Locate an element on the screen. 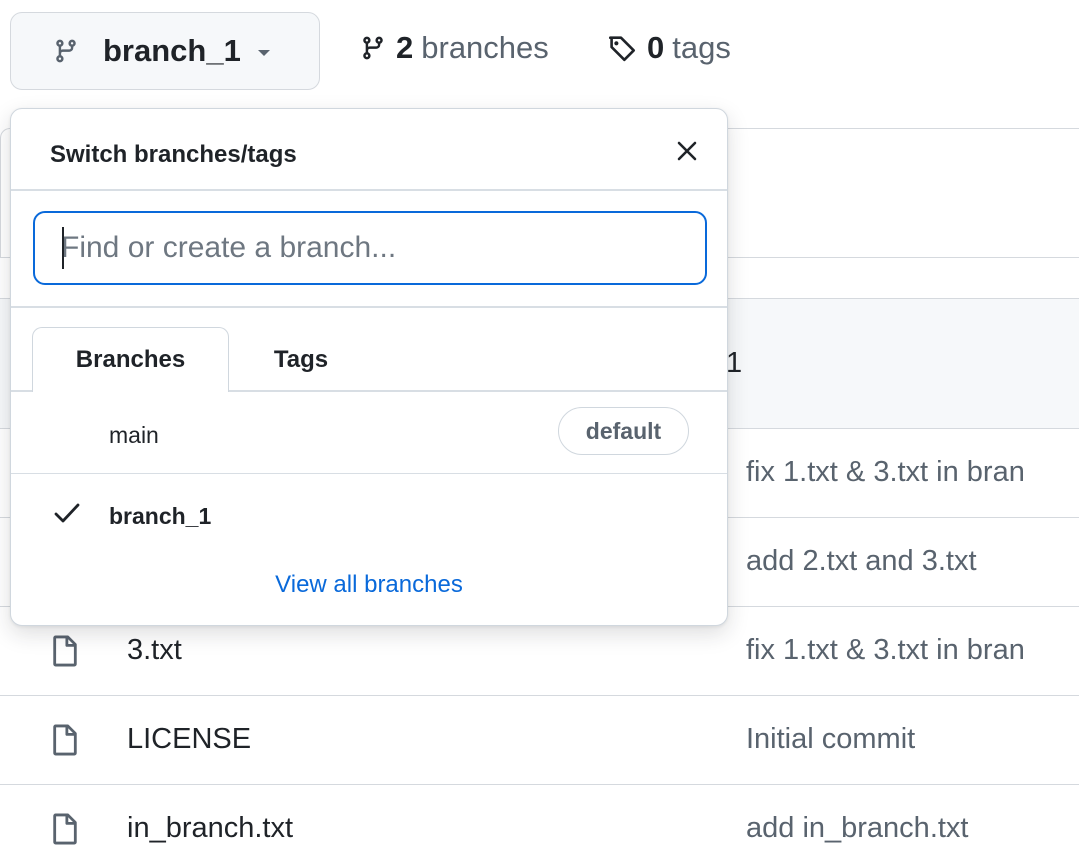 The height and width of the screenshot is (868, 1079). text-cursor is located at coordinates (63, 248).